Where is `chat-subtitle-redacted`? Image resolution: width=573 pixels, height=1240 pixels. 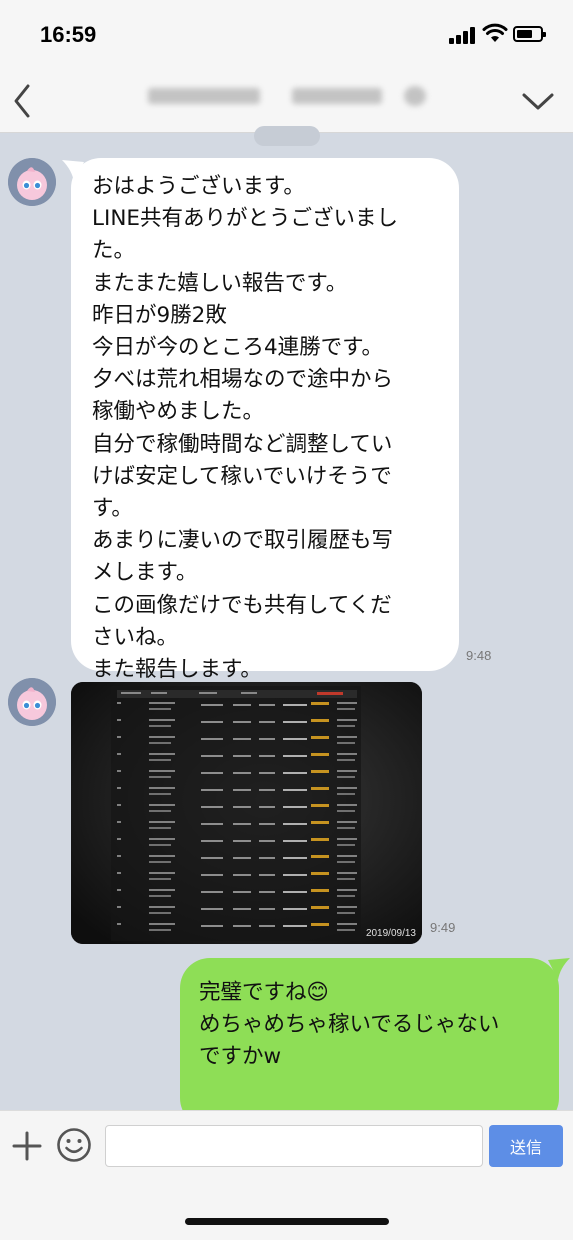
chat-subtitle-redacted is located at coordinates (337, 96).